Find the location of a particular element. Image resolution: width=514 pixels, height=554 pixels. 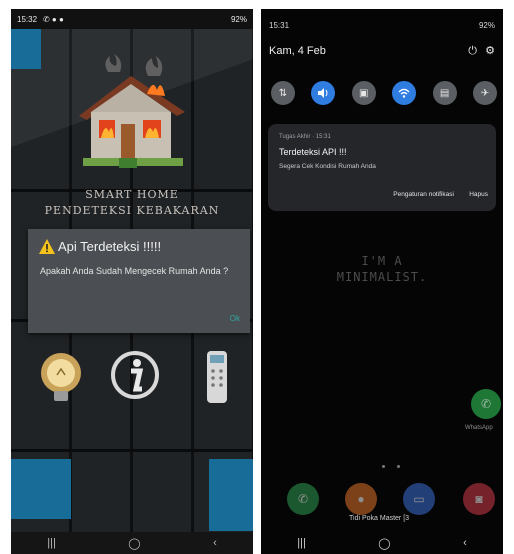

remote-control-icon is located at coordinates (217, 378).